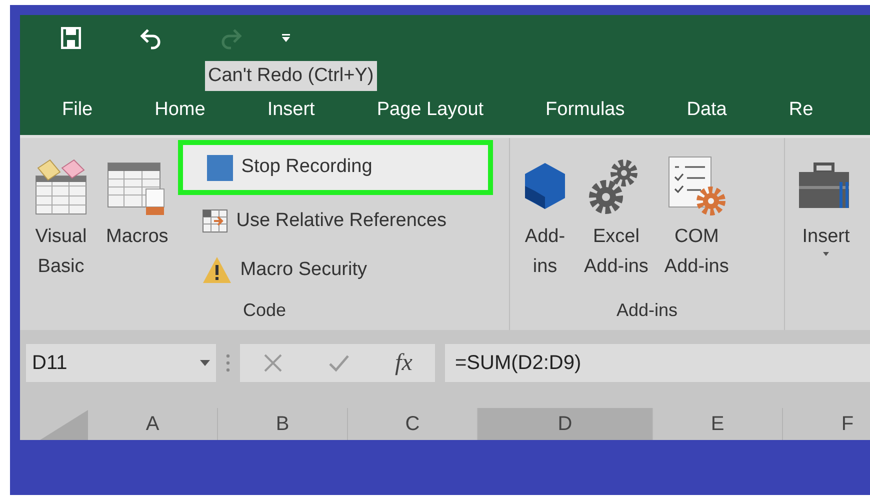 This screenshot has width=870, height=501. Describe the element at coordinates (291, 76) in the screenshot. I see `tooltip: Can't Redo (Ctrl+Y)` at that location.